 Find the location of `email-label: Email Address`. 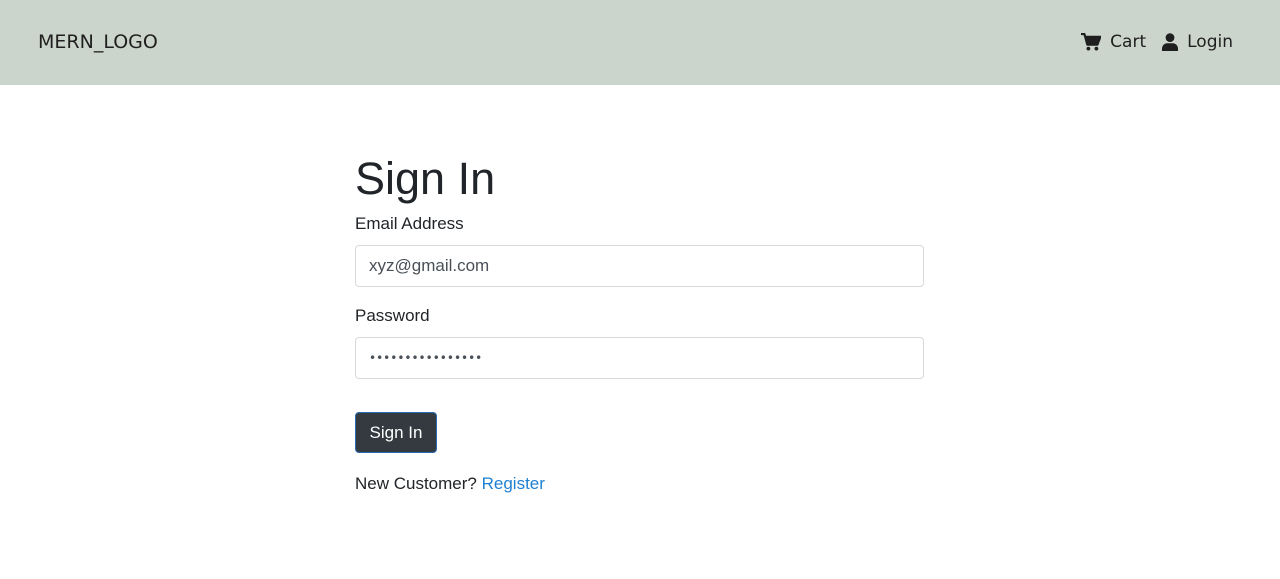

email-label: Email Address is located at coordinates (409, 223).